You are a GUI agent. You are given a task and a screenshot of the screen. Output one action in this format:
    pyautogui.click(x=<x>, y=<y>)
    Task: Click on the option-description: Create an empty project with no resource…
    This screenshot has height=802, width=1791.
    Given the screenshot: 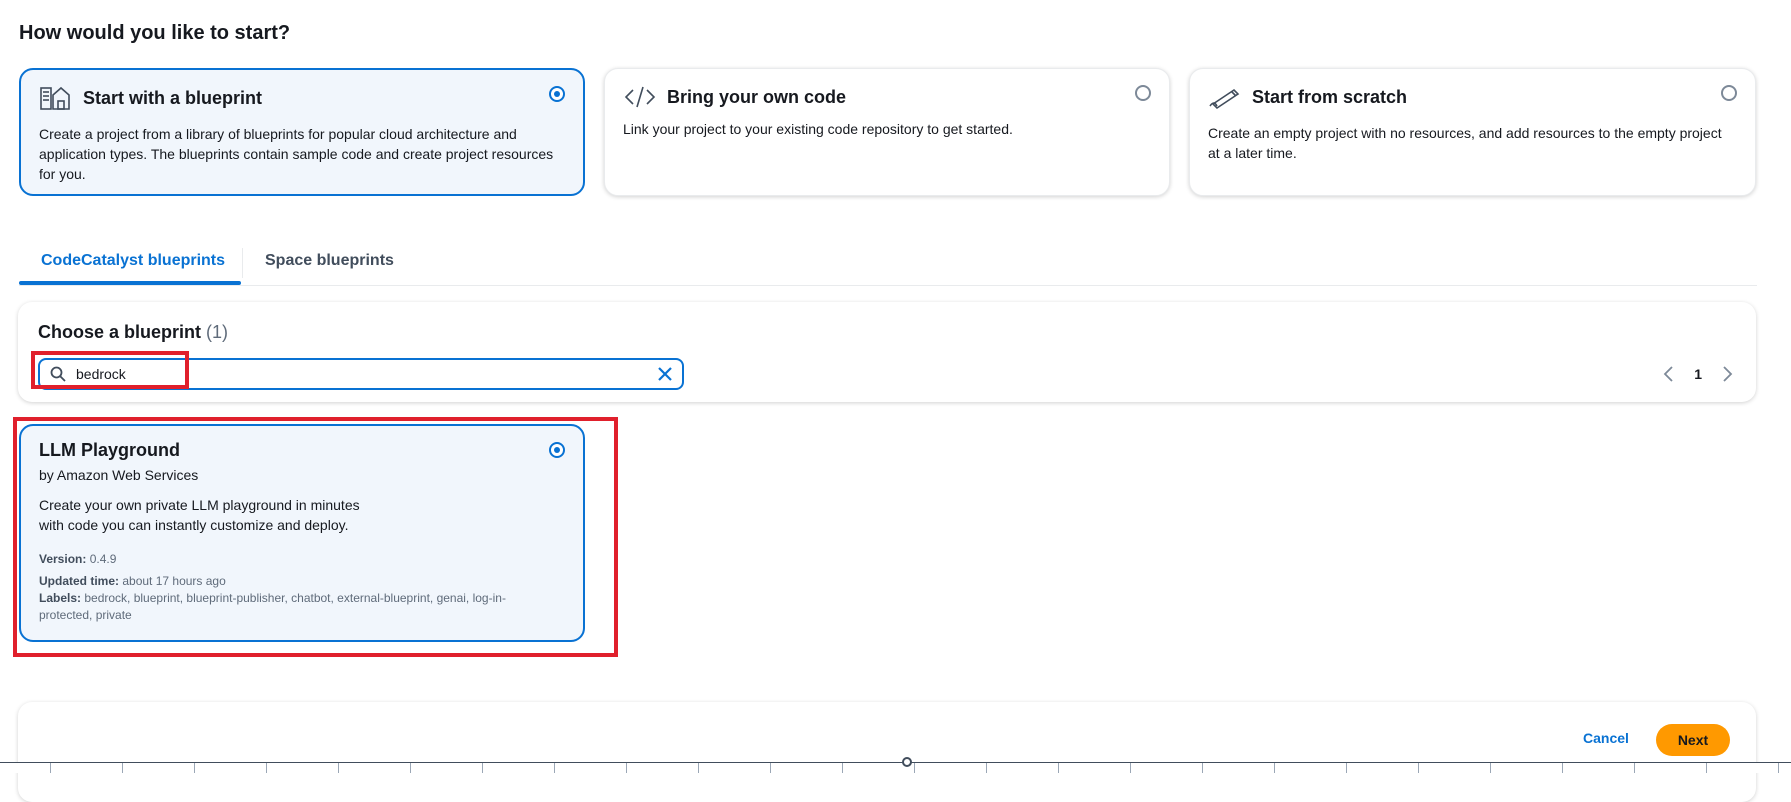 What is the action you would take?
    pyautogui.click(x=1465, y=143)
    